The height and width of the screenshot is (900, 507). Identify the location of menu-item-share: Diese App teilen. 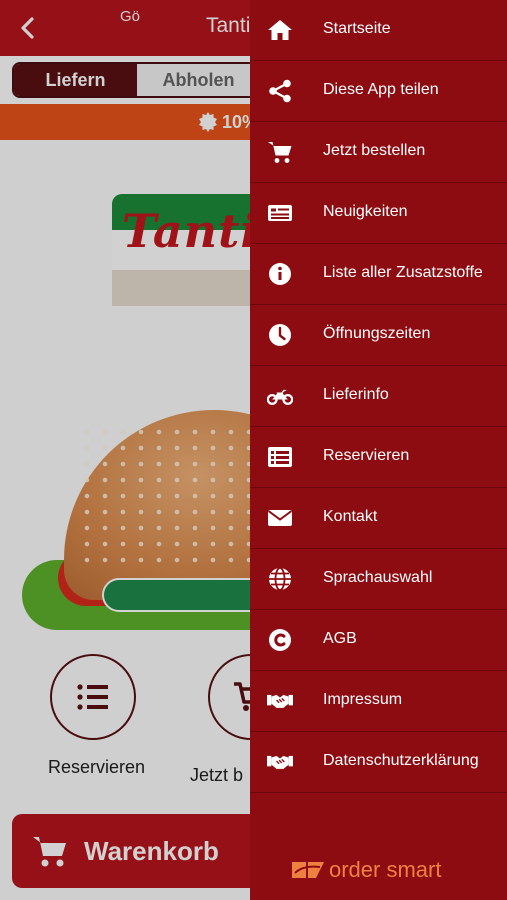
(378, 91).